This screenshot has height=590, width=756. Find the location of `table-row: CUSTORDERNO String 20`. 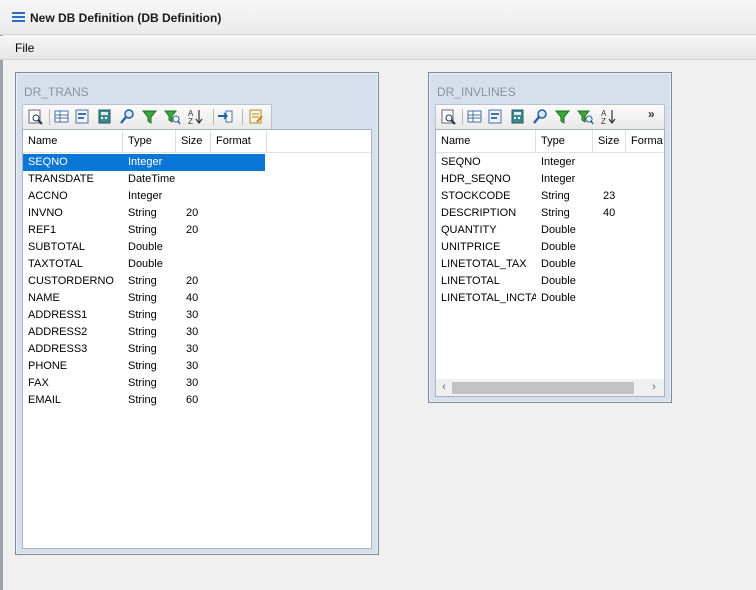

table-row: CUSTORDERNO String 20 is located at coordinates (144, 281).